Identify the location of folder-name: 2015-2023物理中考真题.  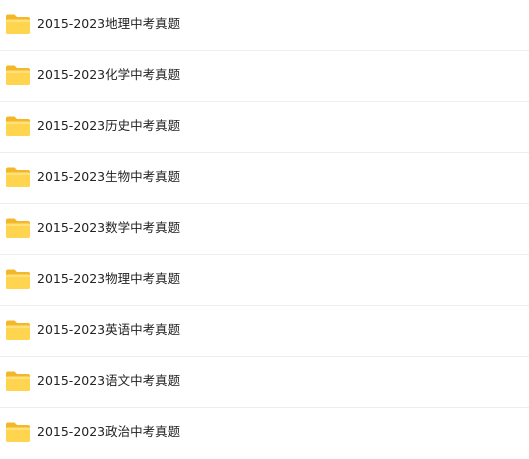
(109, 278).